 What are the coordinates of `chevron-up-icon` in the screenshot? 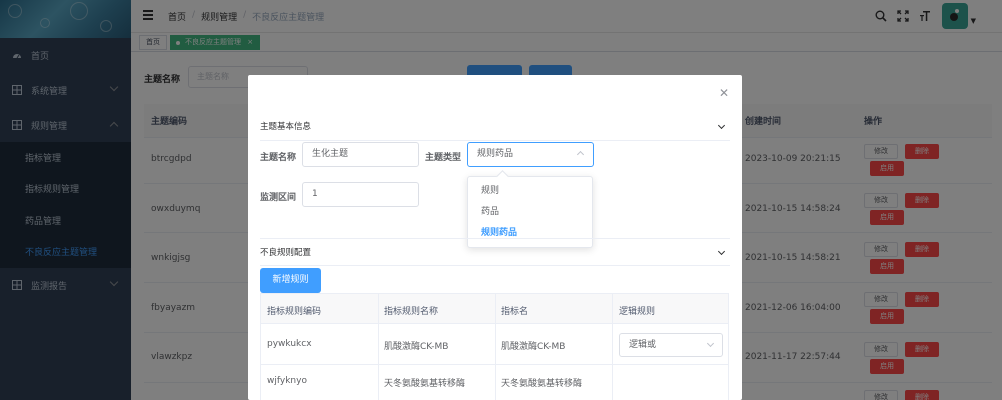 It's located at (580, 154).